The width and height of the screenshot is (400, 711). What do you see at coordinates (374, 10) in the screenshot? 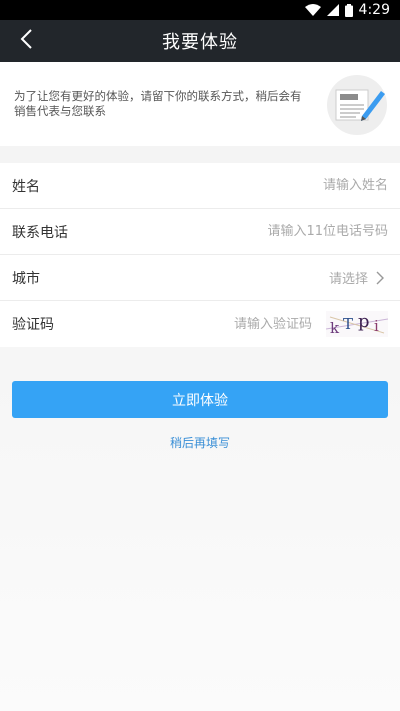
I see `status-time: 4:29` at bounding box center [374, 10].